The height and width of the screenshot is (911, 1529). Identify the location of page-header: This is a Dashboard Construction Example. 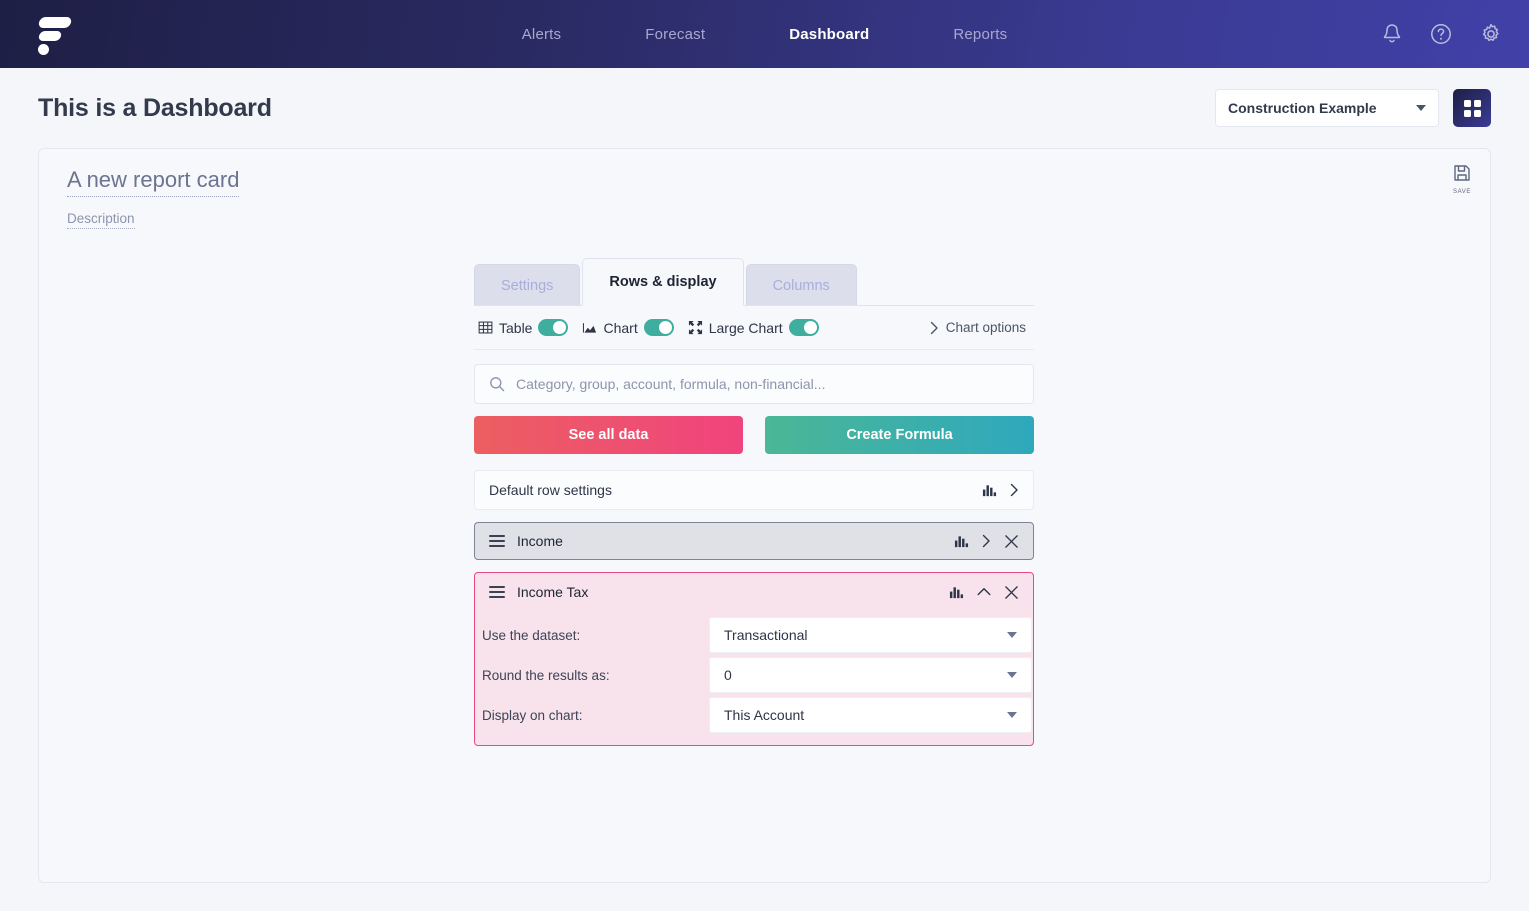
(764, 108).